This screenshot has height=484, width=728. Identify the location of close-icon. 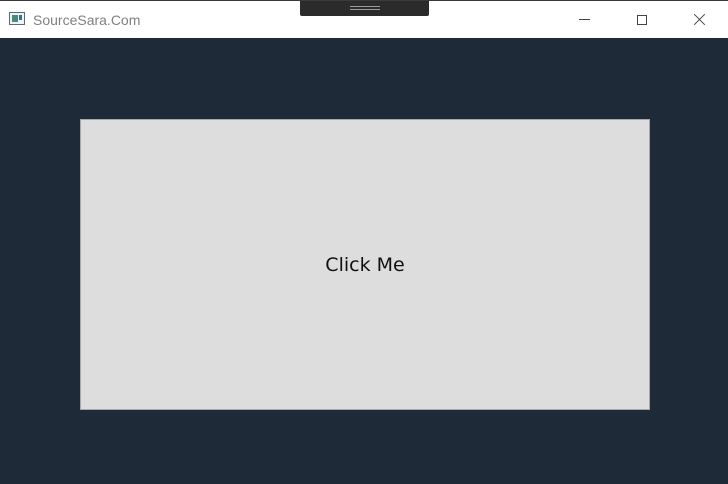
(699, 19).